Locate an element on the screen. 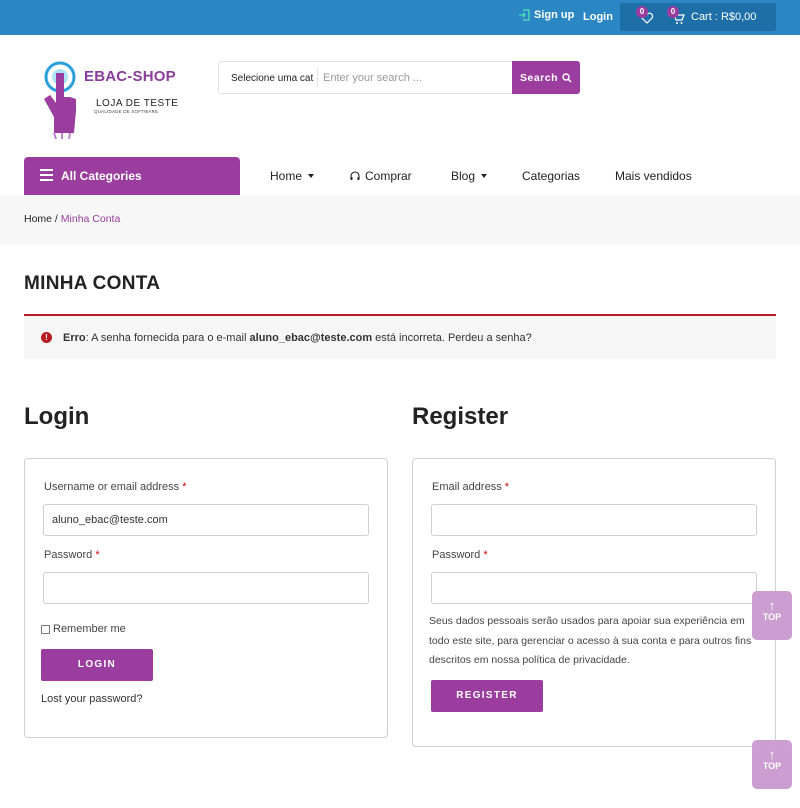 The image size is (800, 808). login-heading: Login is located at coordinates (57, 416).